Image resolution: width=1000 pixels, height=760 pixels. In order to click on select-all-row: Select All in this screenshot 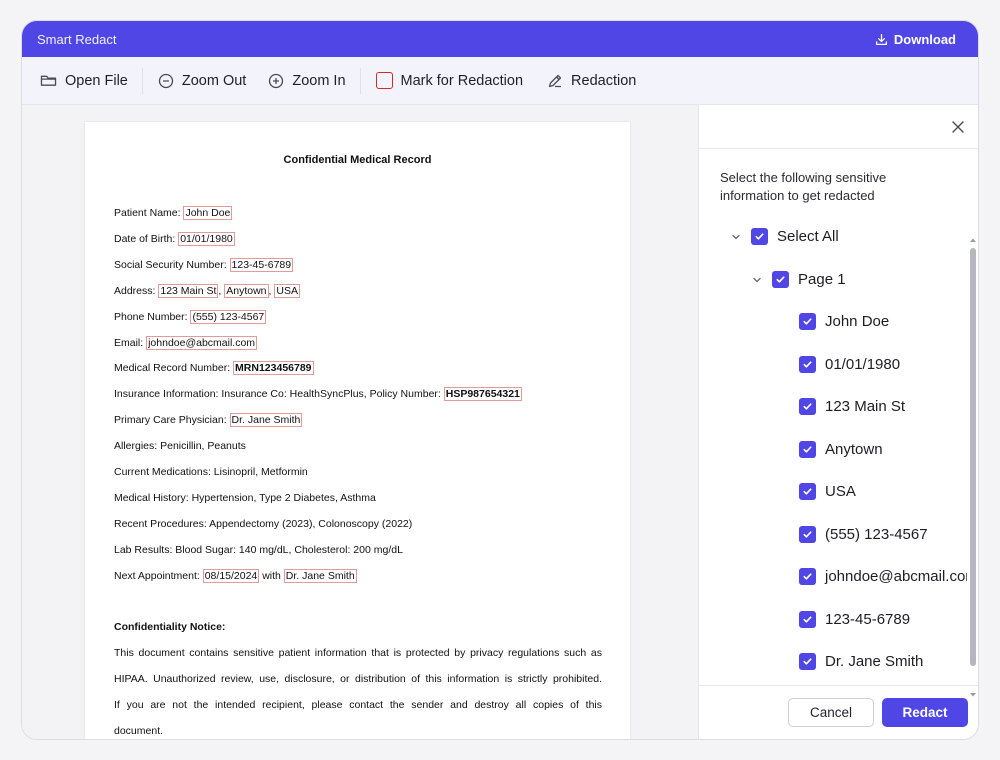, I will do `click(784, 236)`.